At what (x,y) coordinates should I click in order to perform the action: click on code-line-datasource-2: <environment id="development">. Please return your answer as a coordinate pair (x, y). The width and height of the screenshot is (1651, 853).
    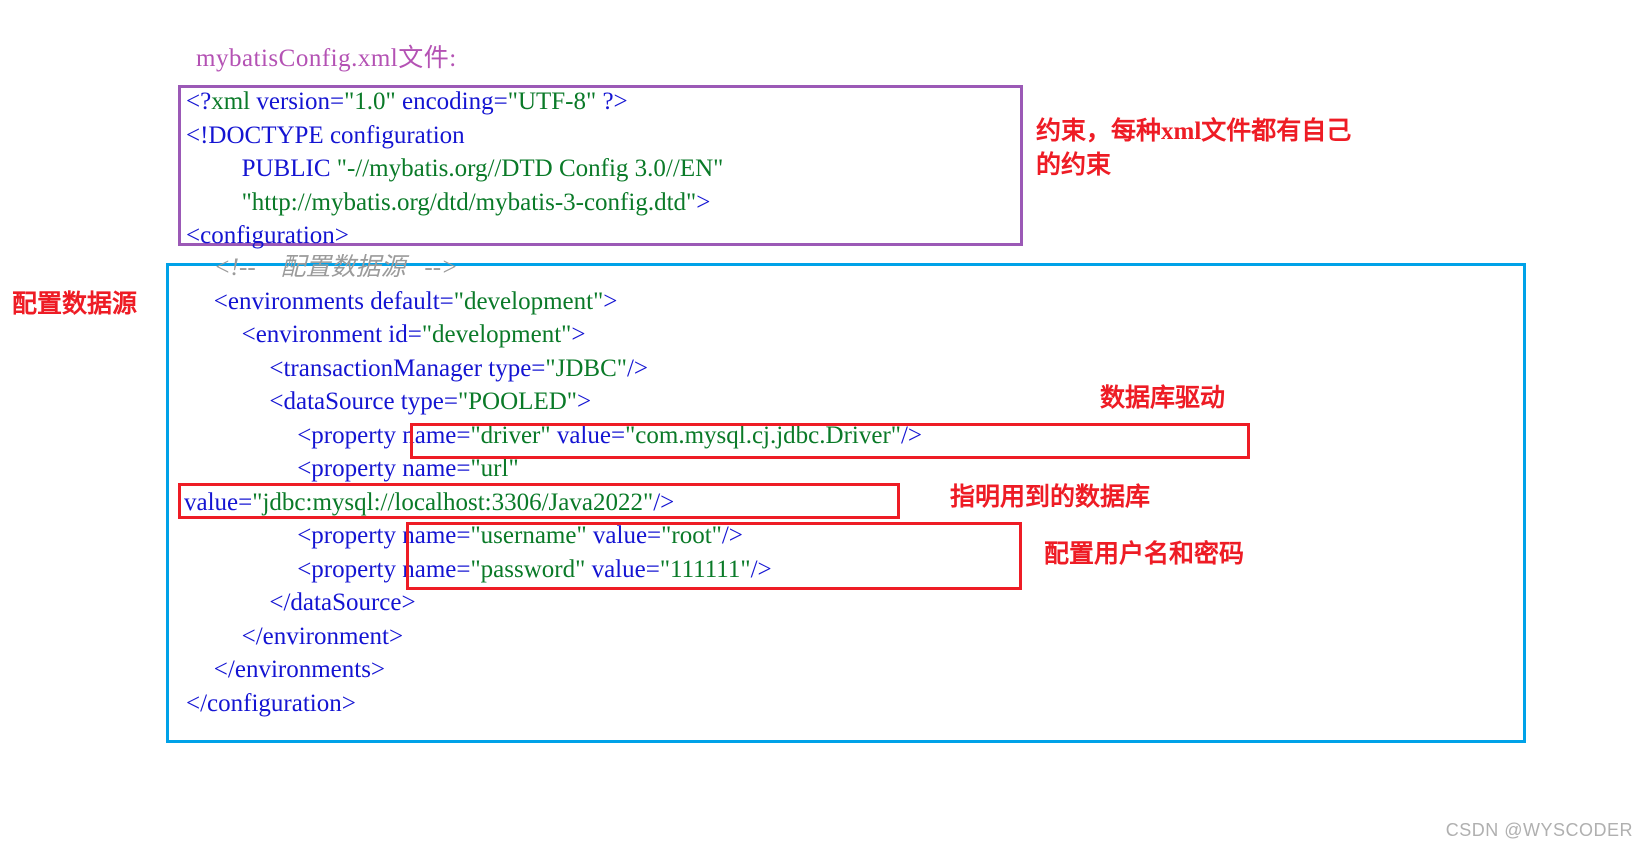
    Looking at the image, I should click on (414, 335).